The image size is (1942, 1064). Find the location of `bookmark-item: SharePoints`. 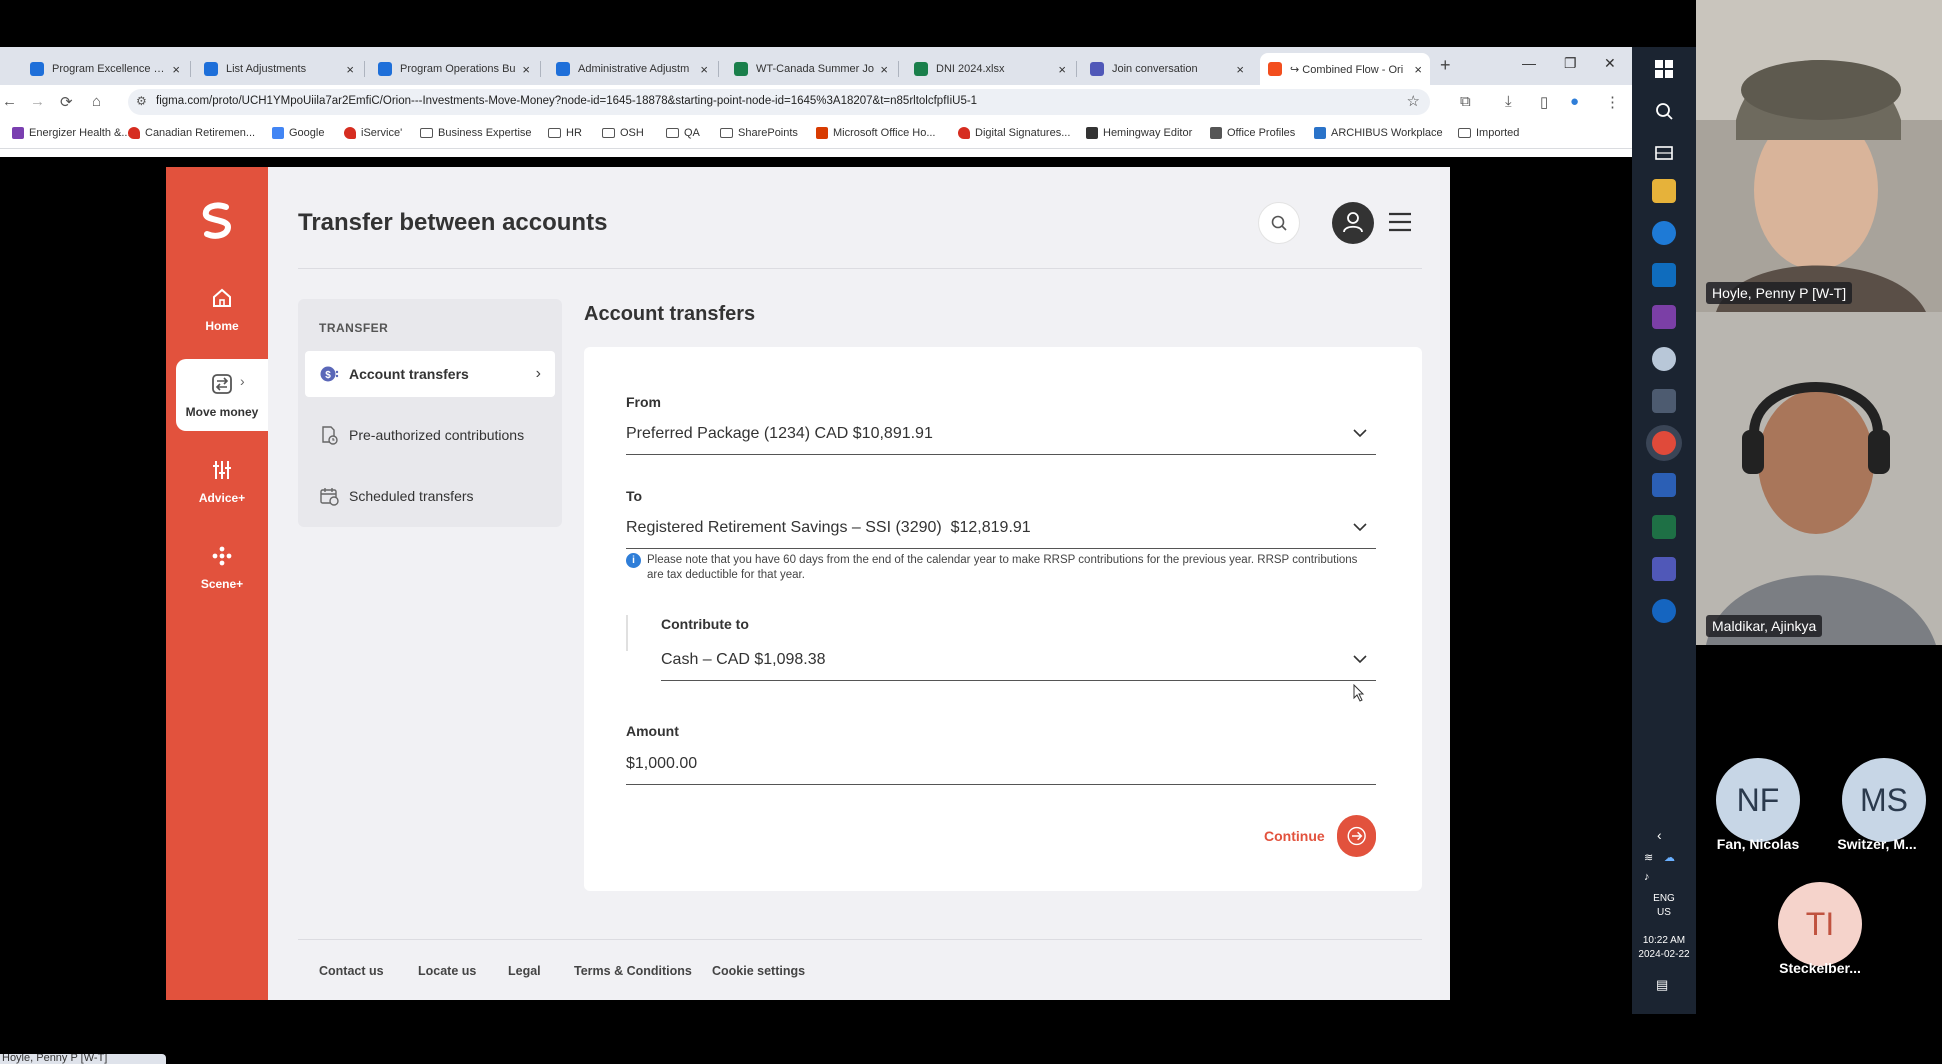

bookmark-item: SharePoints is located at coordinates (759, 133).